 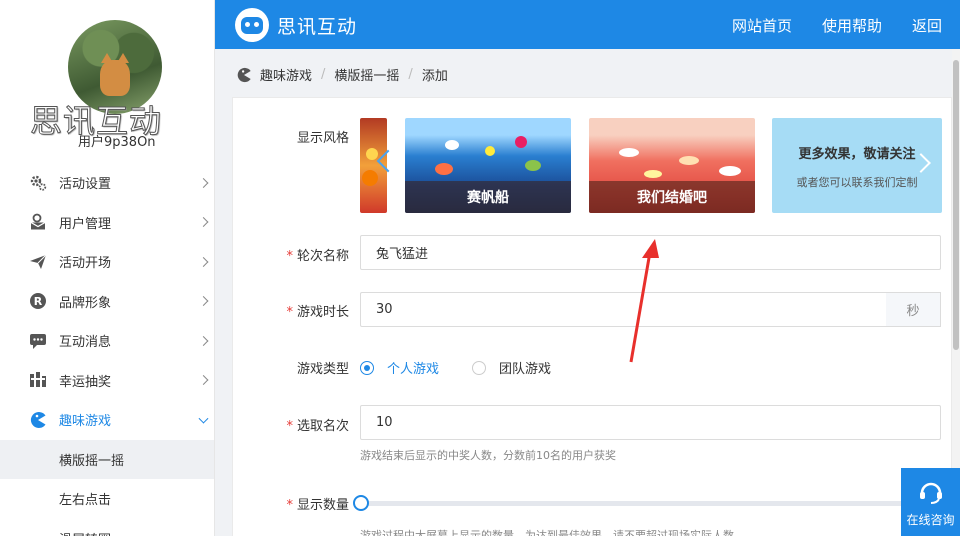 I want to click on sidebar-item-label: 品牌形象, so click(x=85, y=303).